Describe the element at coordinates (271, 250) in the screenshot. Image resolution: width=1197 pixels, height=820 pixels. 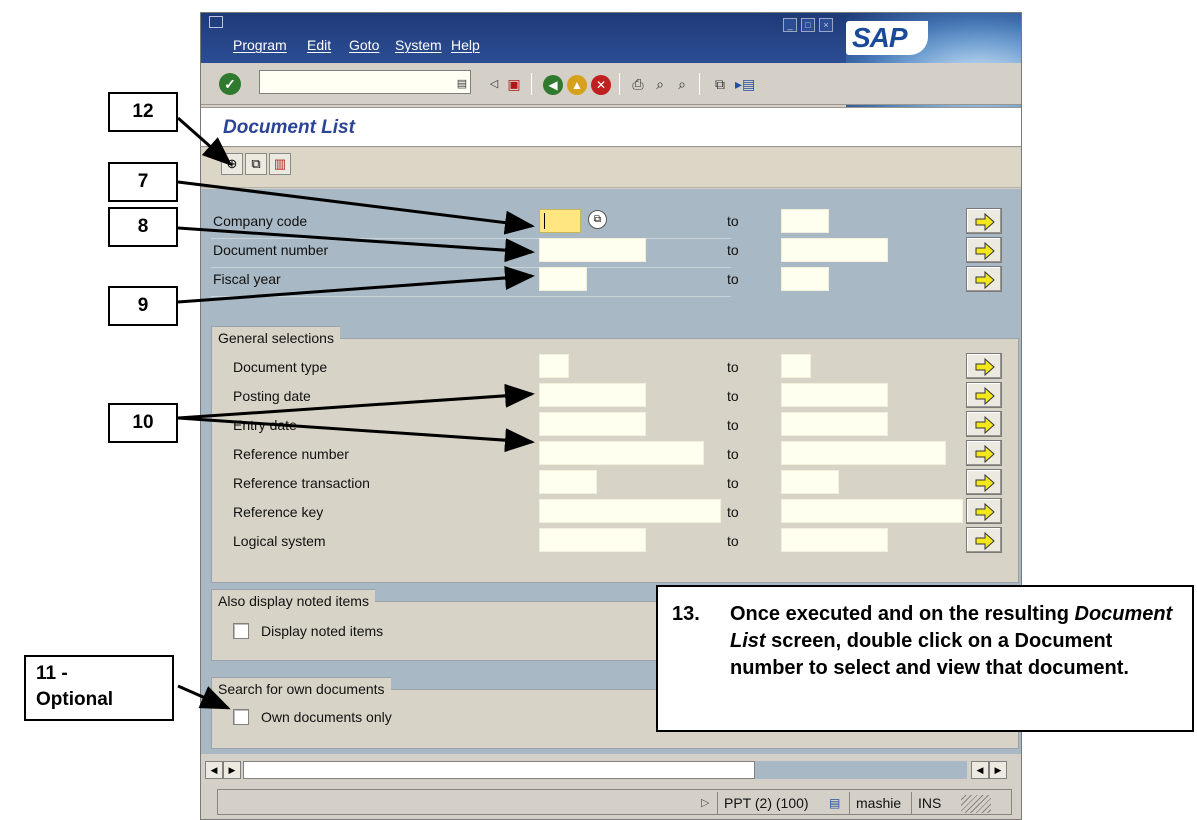
I see `document-number-label: Document number` at that location.